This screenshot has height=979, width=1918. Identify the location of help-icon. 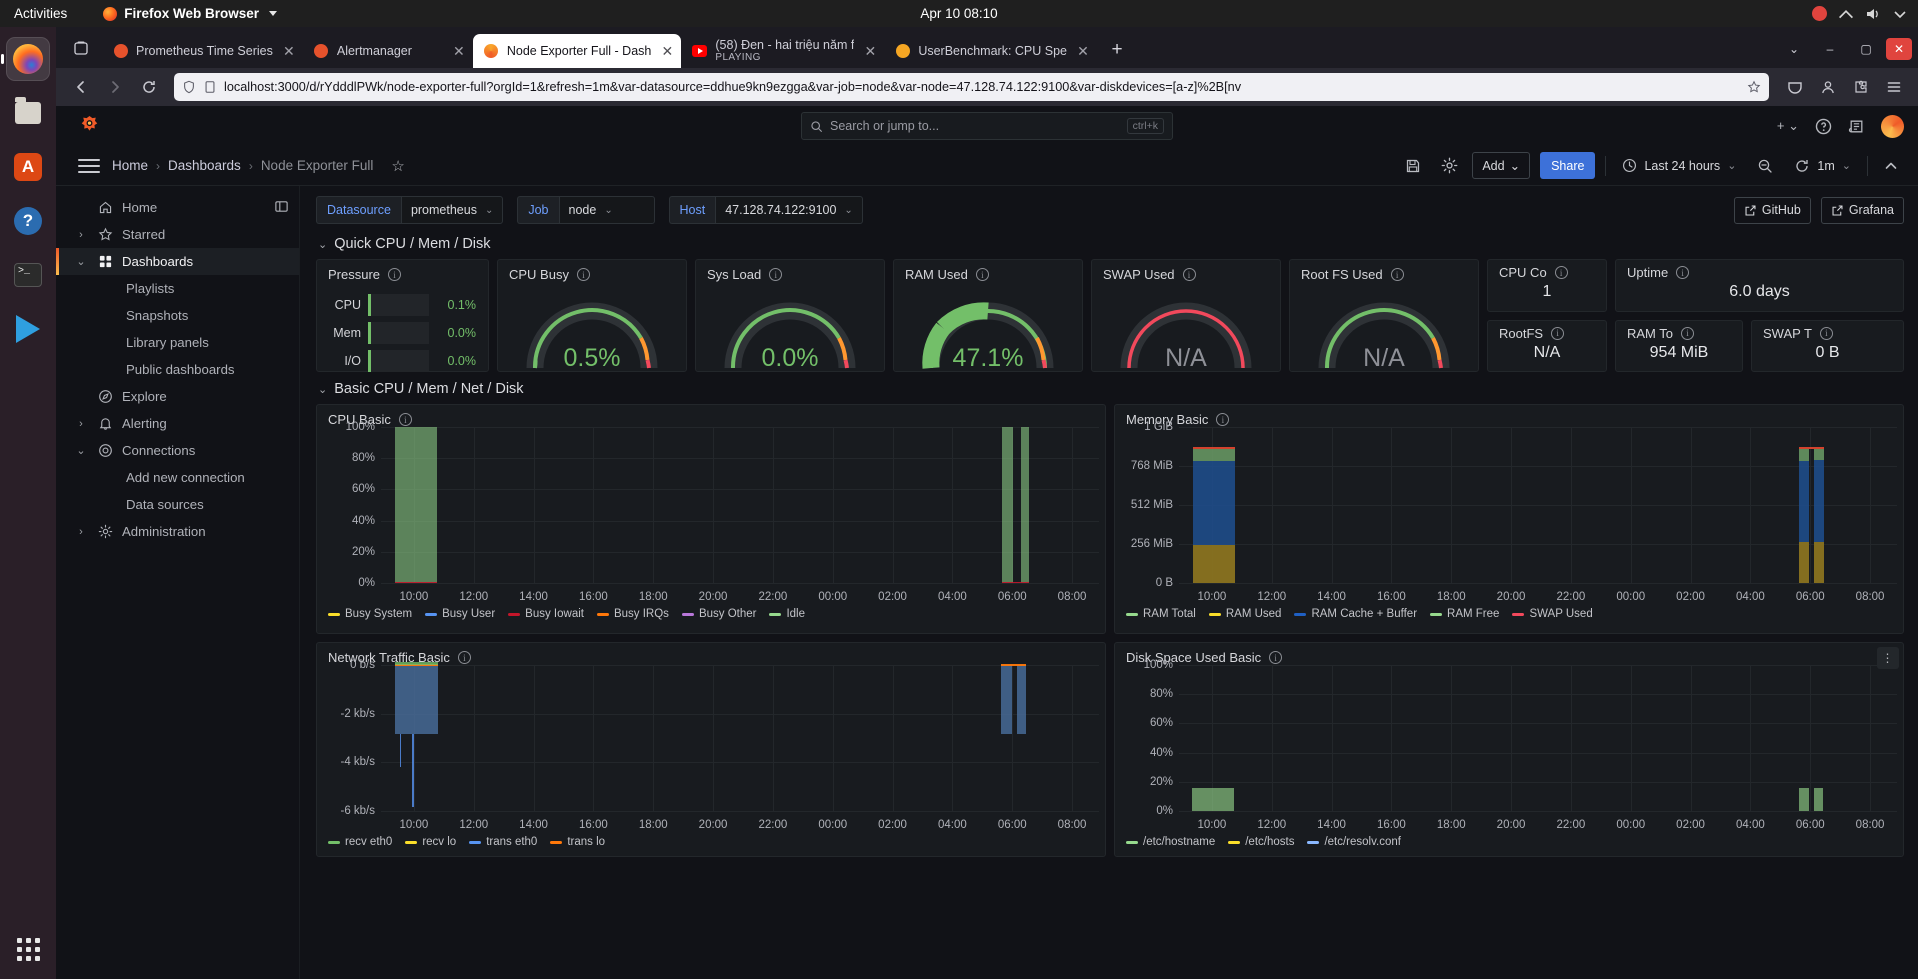
(1823, 126).